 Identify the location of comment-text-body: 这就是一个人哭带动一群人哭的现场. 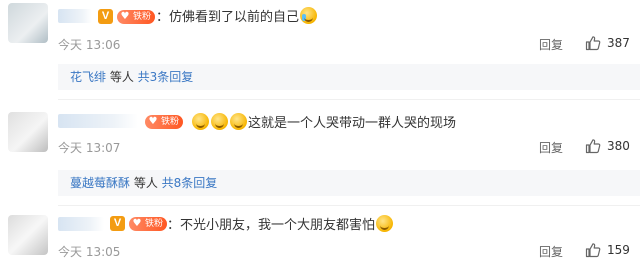
(352, 123).